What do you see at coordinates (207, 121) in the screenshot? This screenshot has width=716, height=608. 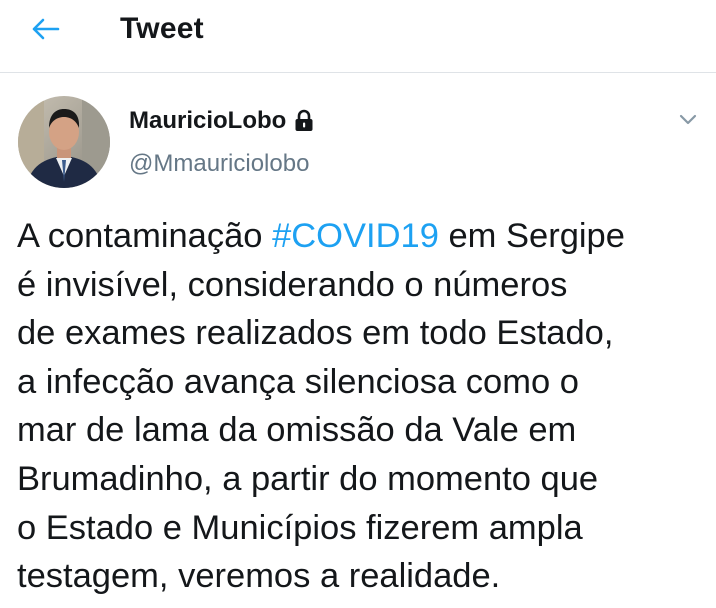 I see `display-name: MauricioLobo` at bounding box center [207, 121].